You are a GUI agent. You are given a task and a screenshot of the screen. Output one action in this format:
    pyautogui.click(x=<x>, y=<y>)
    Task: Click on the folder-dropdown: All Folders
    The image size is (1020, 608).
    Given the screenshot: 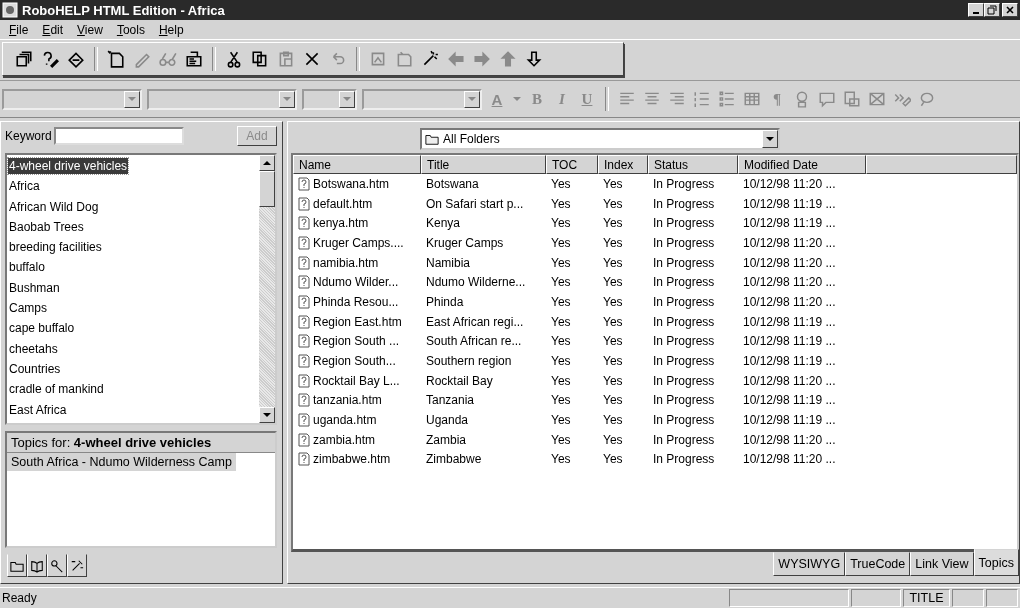 What is the action you would take?
    pyautogui.click(x=600, y=139)
    